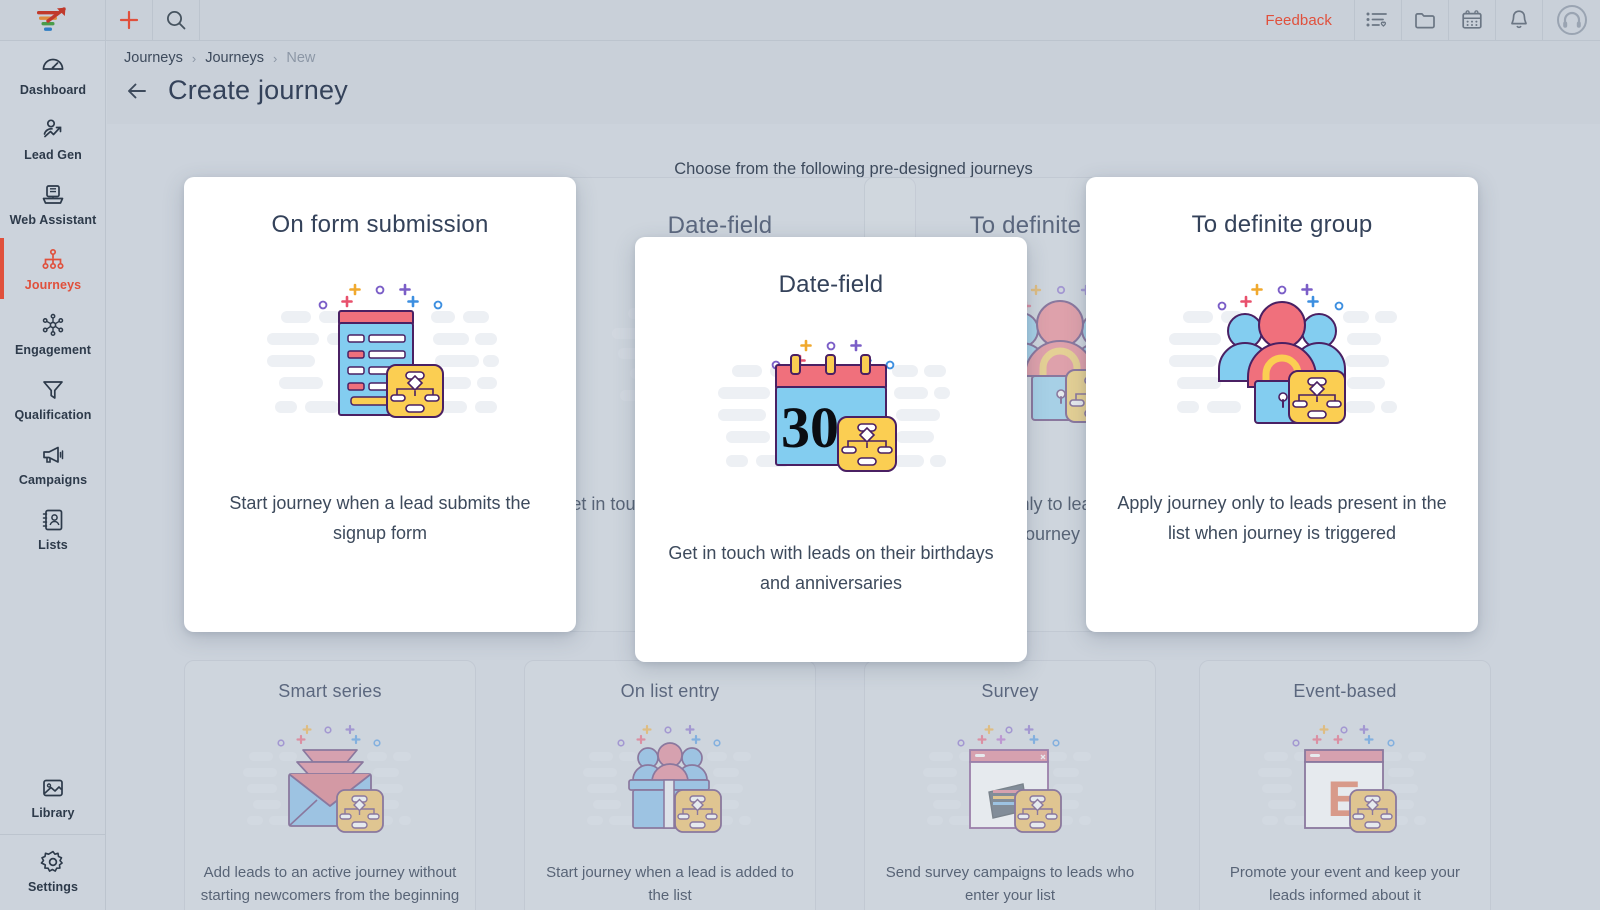  What do you see at coordinates (853, 82) in the screenshot?
I see `page-header: Journeys › Journeys › New Create journey` at bounding box center [853, 82].